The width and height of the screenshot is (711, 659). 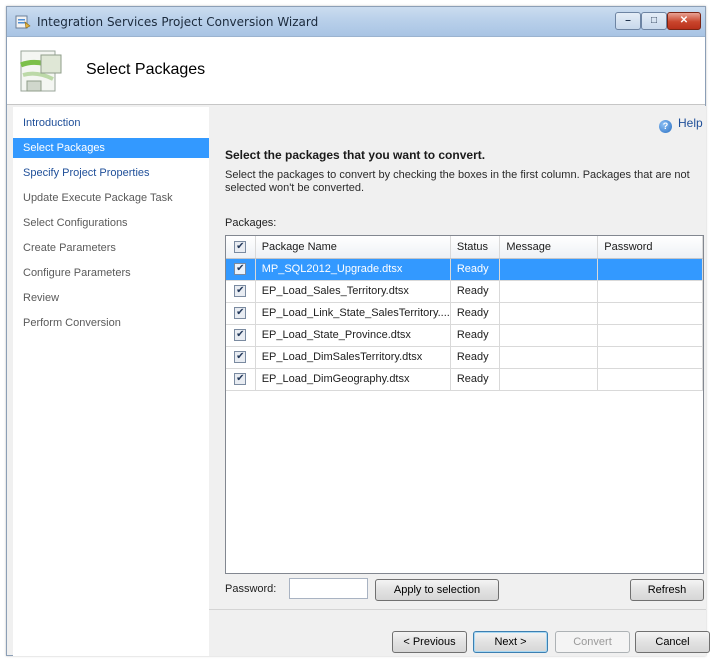 I want to click on column-password: Password, so click(x=650, y=247).